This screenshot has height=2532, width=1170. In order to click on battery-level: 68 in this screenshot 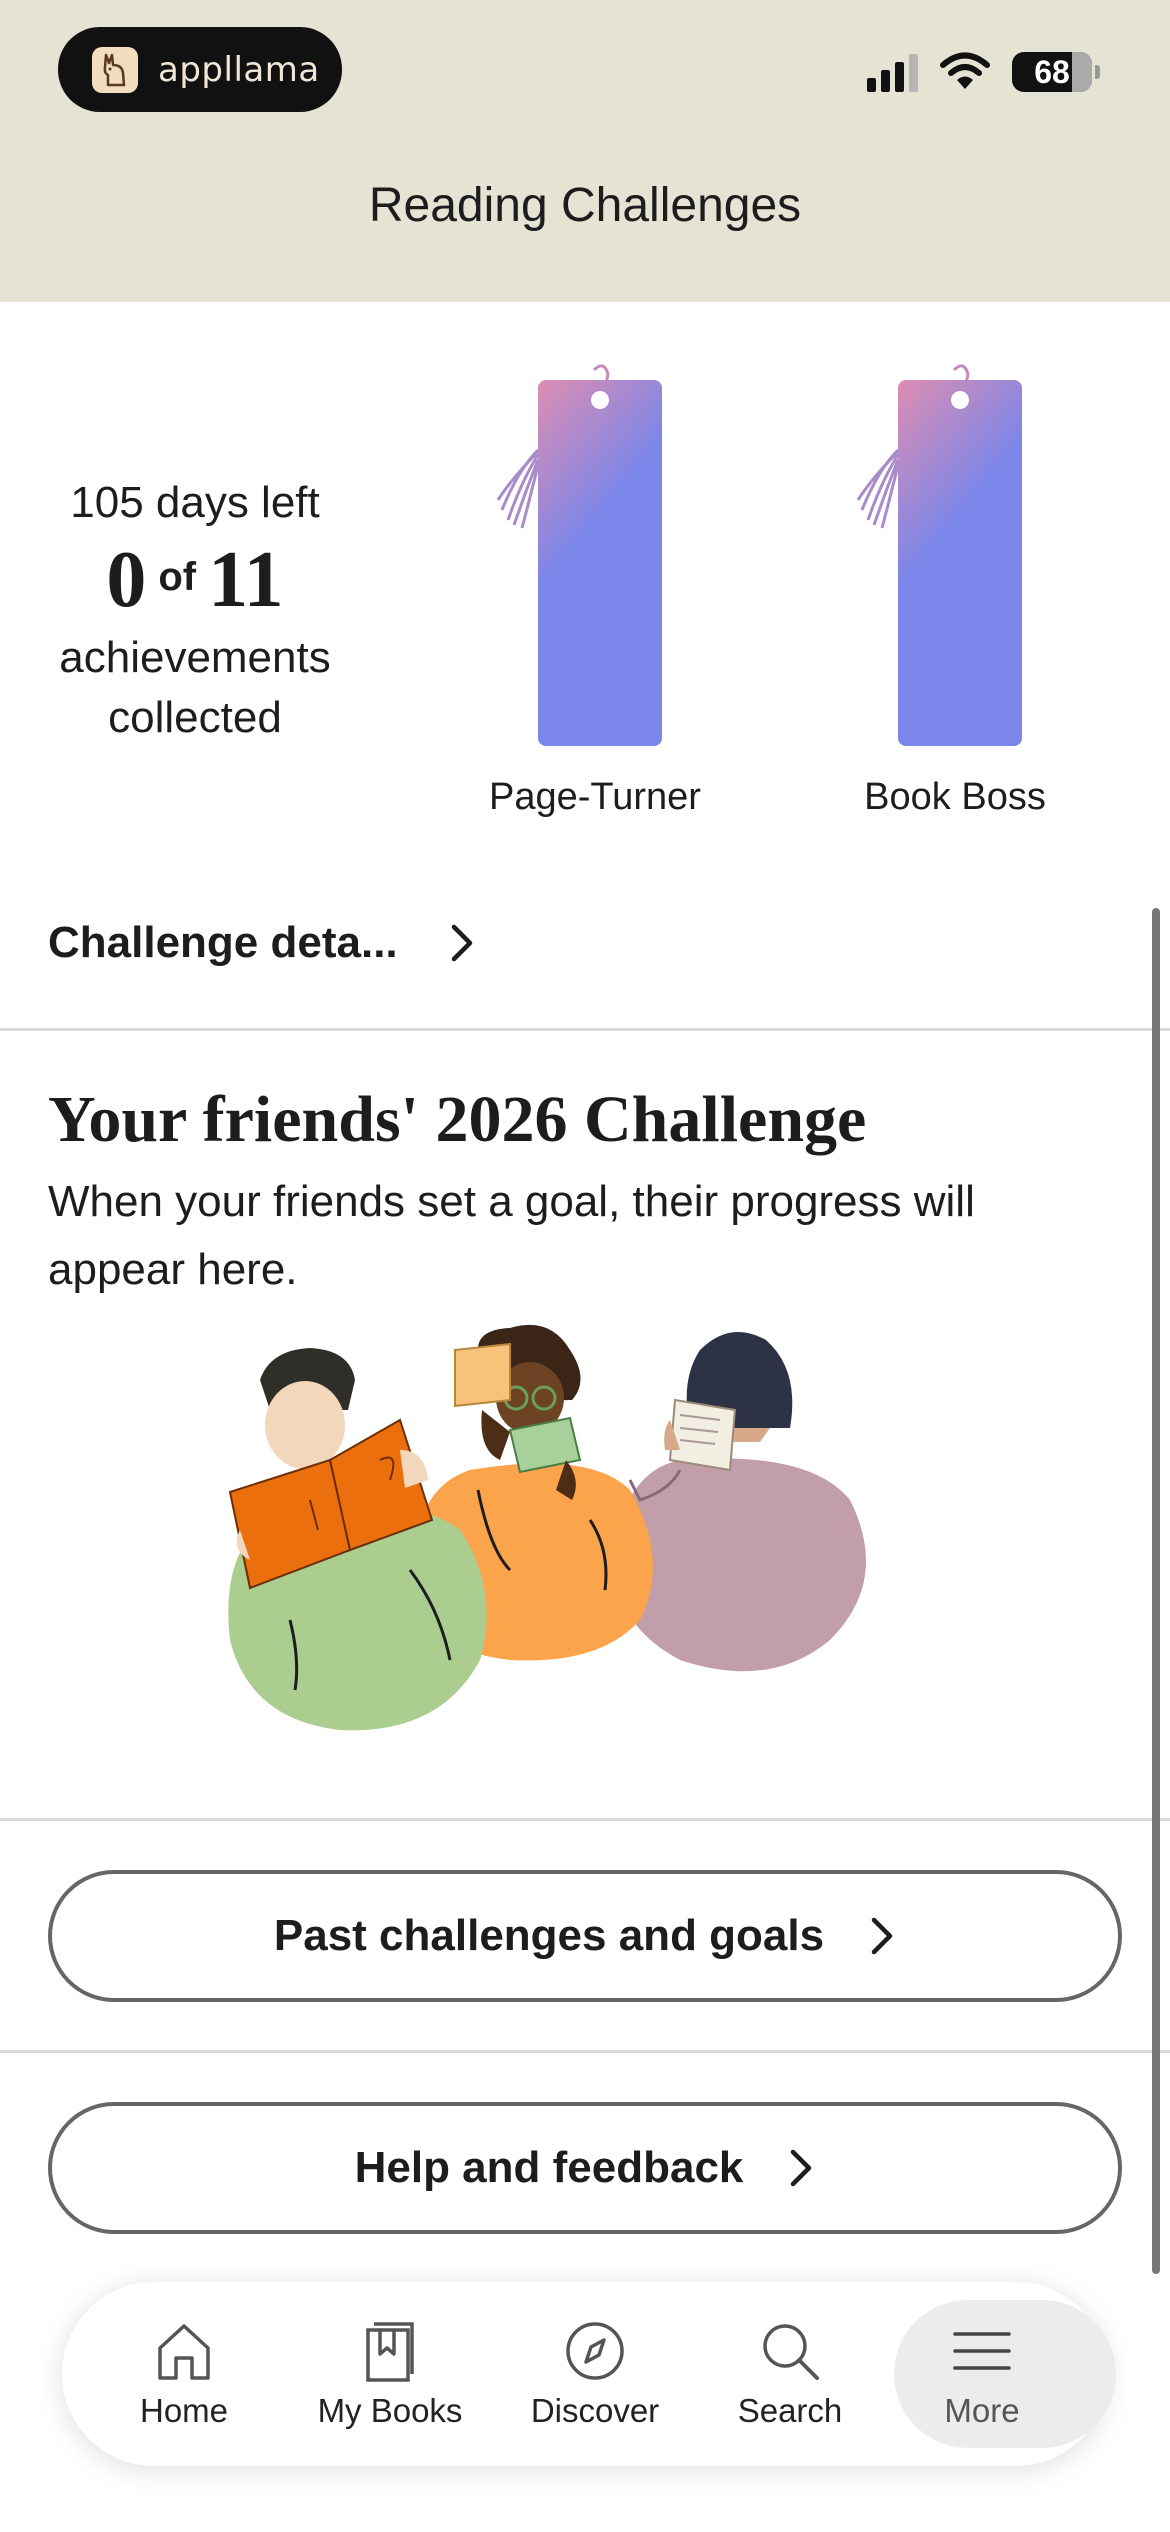, I will do `click(1052, 71)`.